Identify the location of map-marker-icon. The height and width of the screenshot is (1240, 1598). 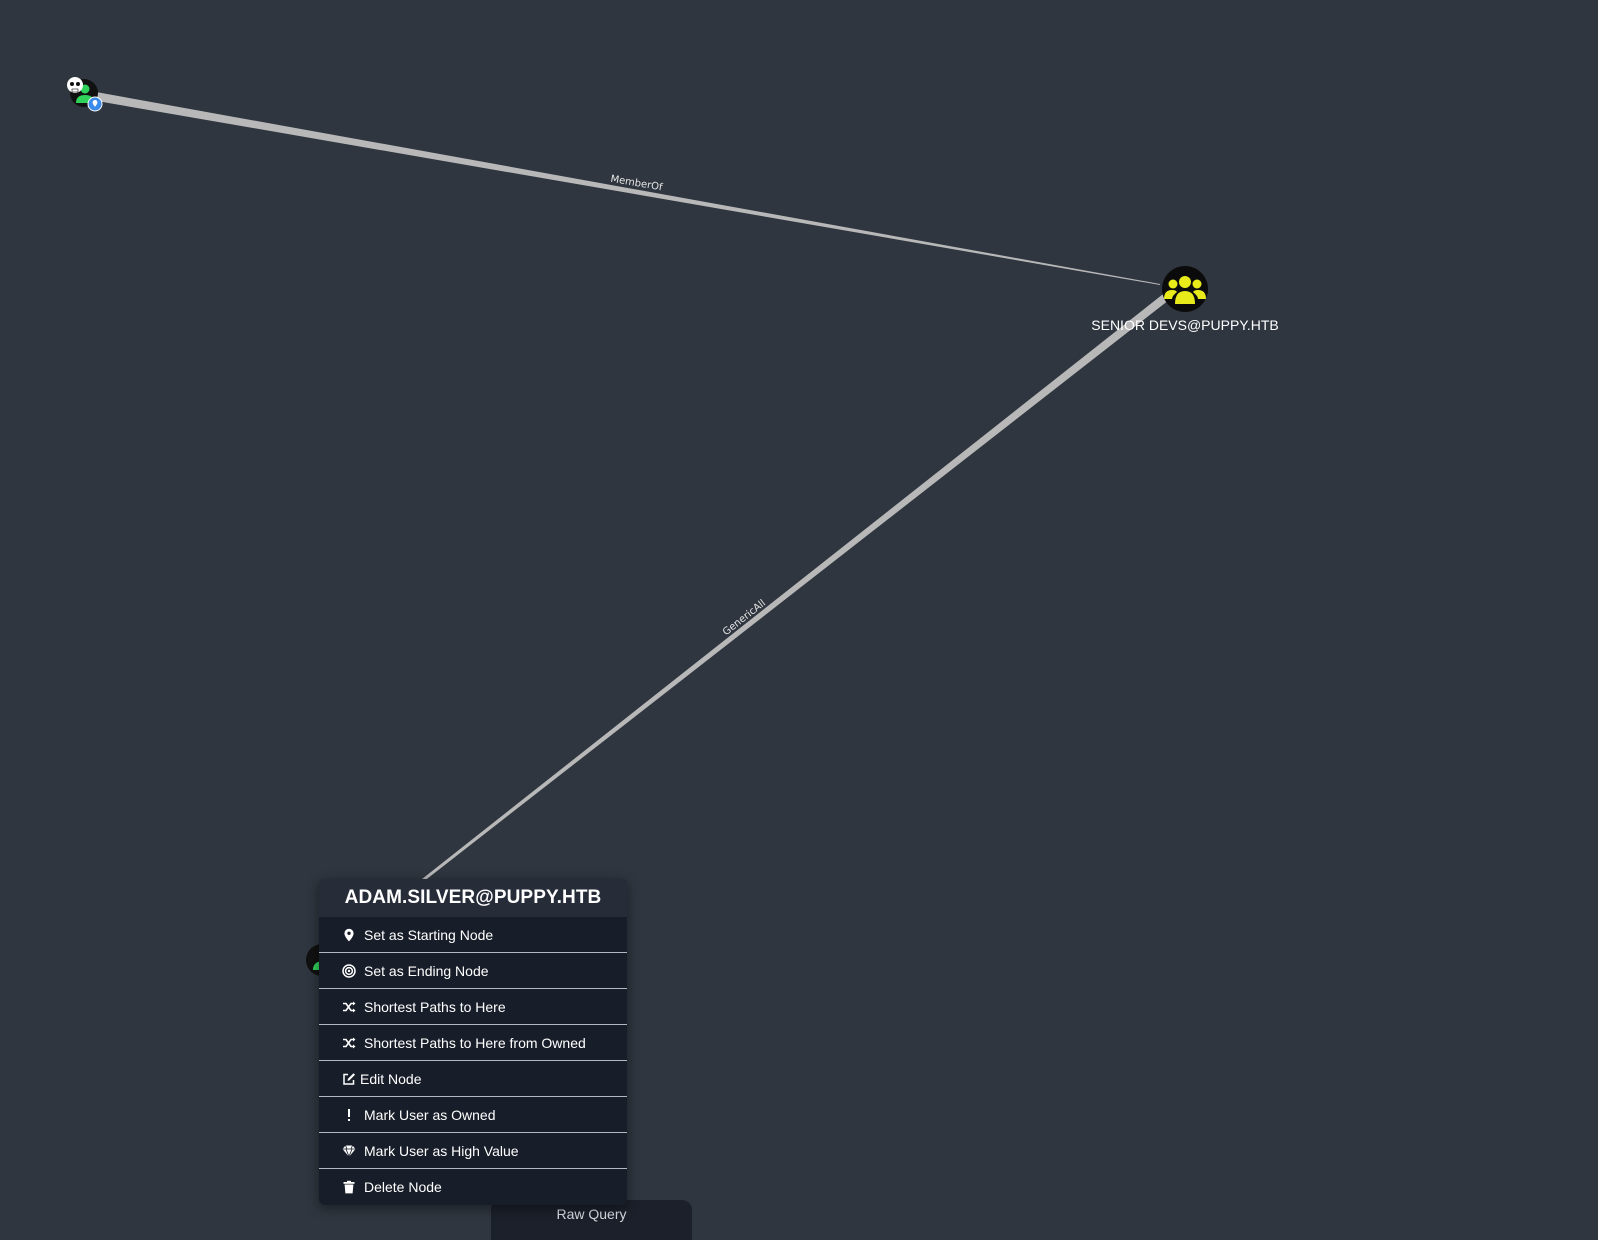
(349, 935).